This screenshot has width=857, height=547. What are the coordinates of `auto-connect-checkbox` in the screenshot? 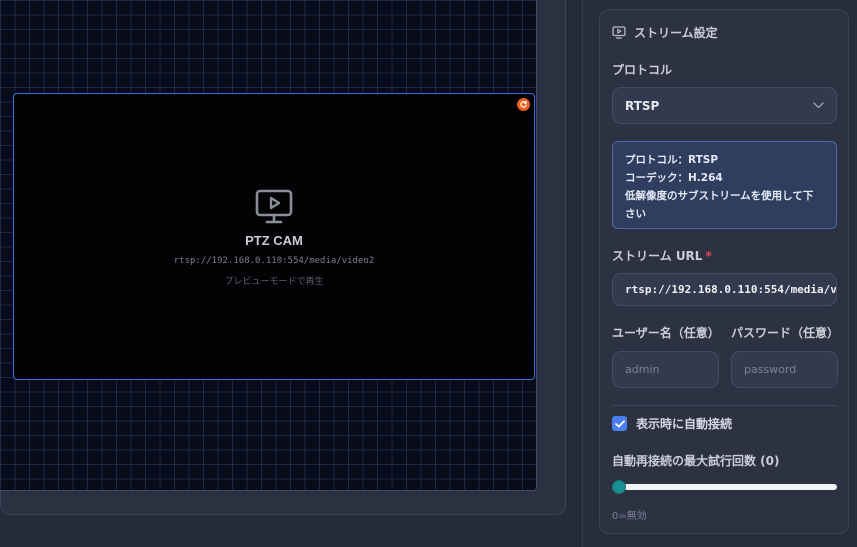 It's located at (619, 423).